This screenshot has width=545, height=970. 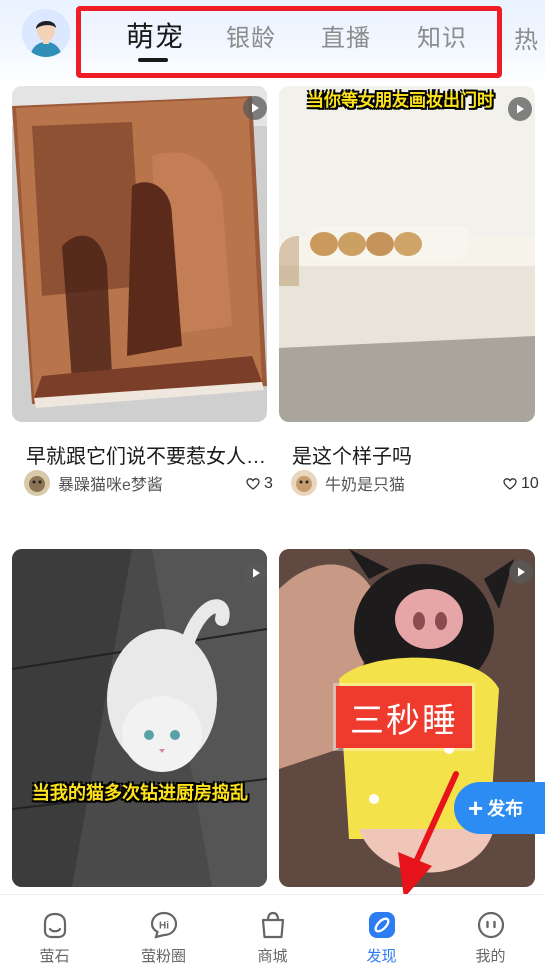 What do you see at coordinates (490, 956) in the screenshot?
I see `nav-label: 我的` at bounding box center [490, 956].